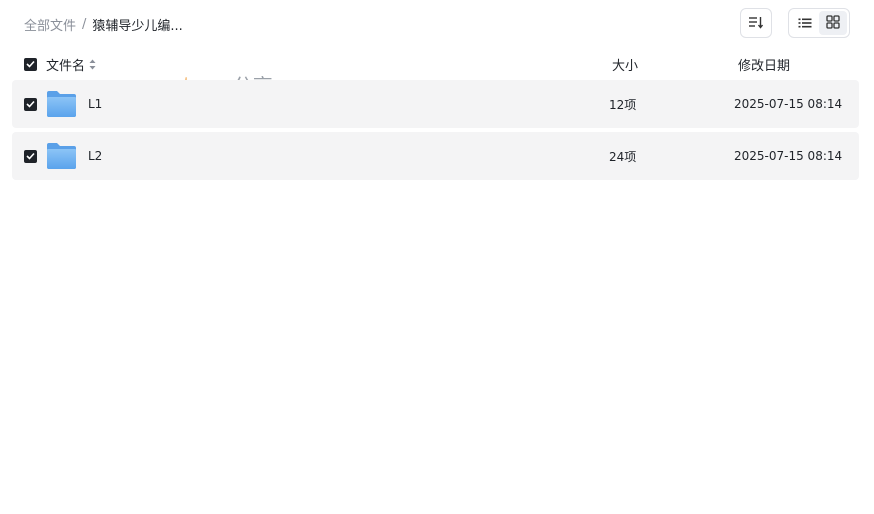 This screenshot has width=874, height=514. What do you see at coordinates (95, 104) in the screenshot?
I see `file-name: L1` at bounding box center [95, 104].